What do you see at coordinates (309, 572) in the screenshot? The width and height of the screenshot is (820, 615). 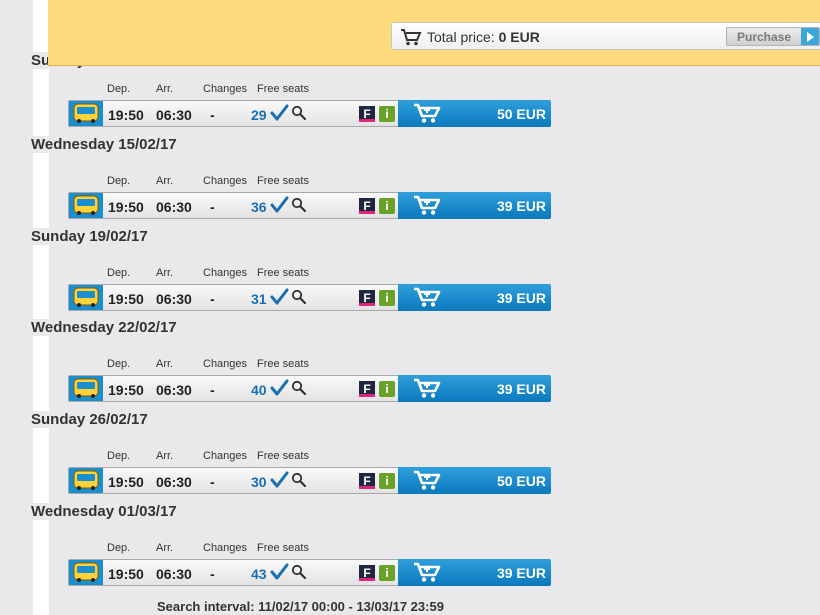 I see `trip-row: 19:50 06:30 - 43 F i 39 EUR` at bounding box center [309, 572].